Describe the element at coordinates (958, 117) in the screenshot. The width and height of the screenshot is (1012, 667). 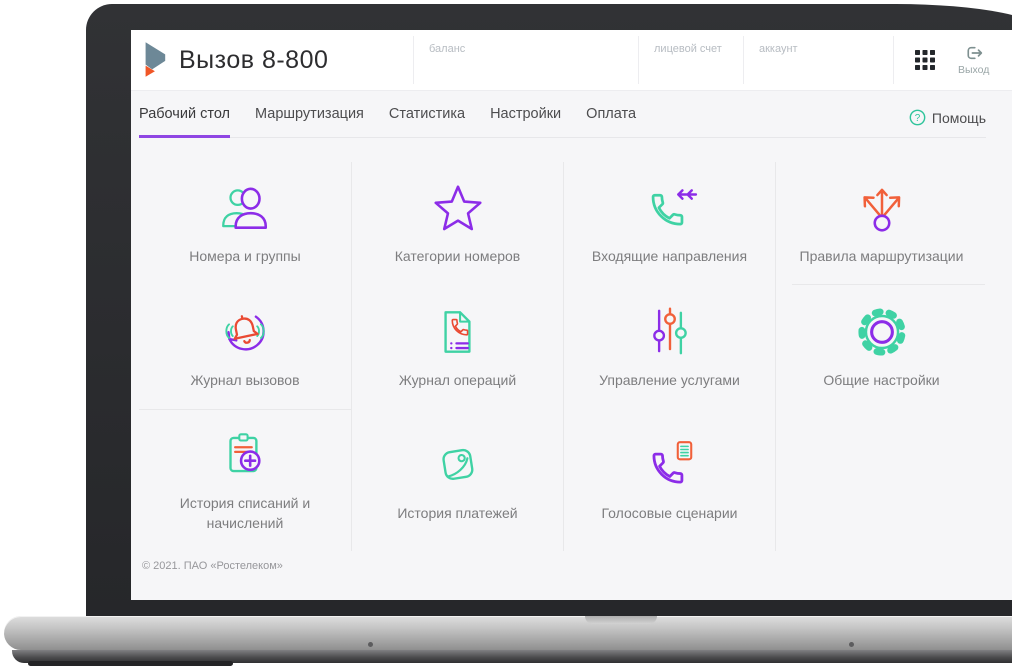
I see `help-label: Помощь` at that location.